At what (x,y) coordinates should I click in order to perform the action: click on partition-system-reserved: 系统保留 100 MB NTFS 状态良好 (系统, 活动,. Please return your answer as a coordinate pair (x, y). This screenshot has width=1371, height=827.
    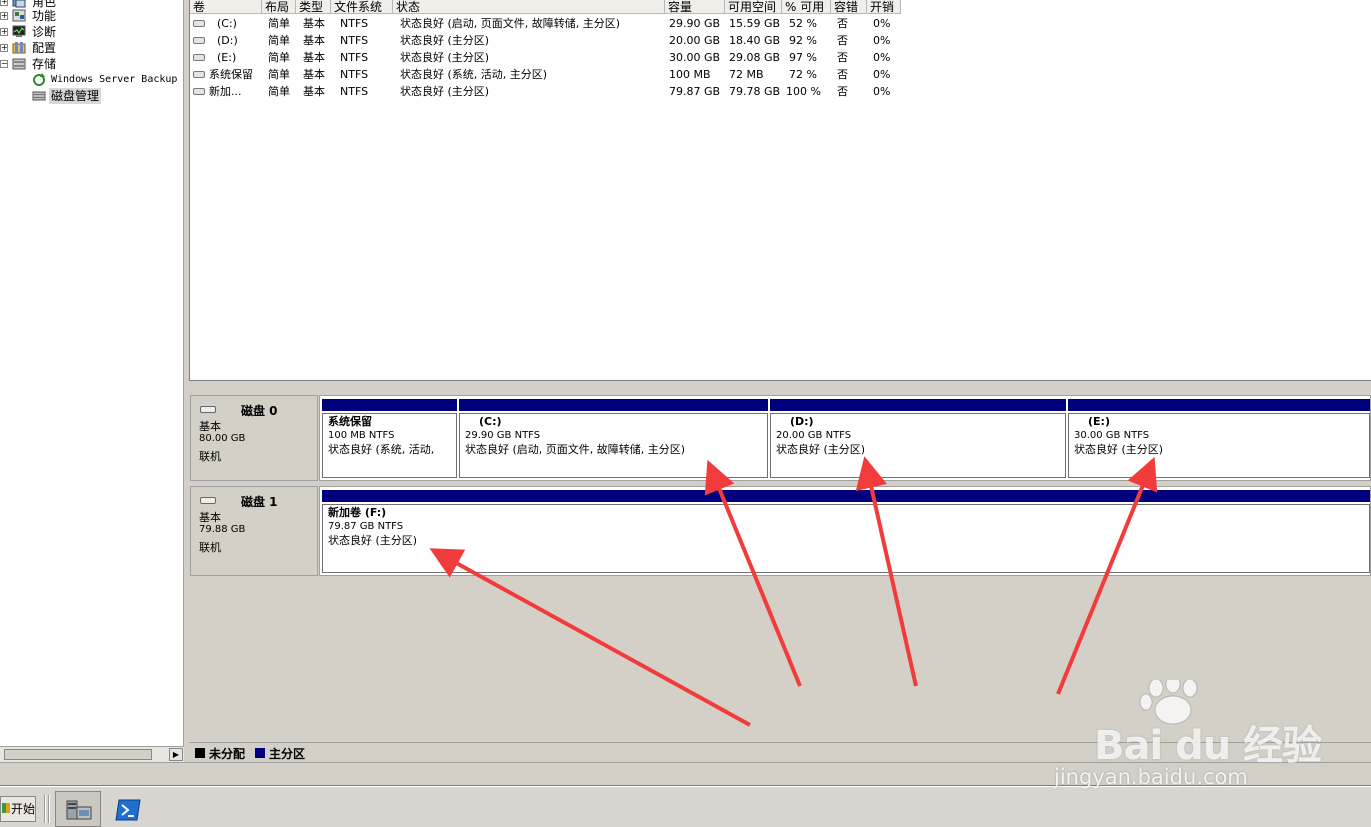
    Looking at the image, I should click on (388, 438).